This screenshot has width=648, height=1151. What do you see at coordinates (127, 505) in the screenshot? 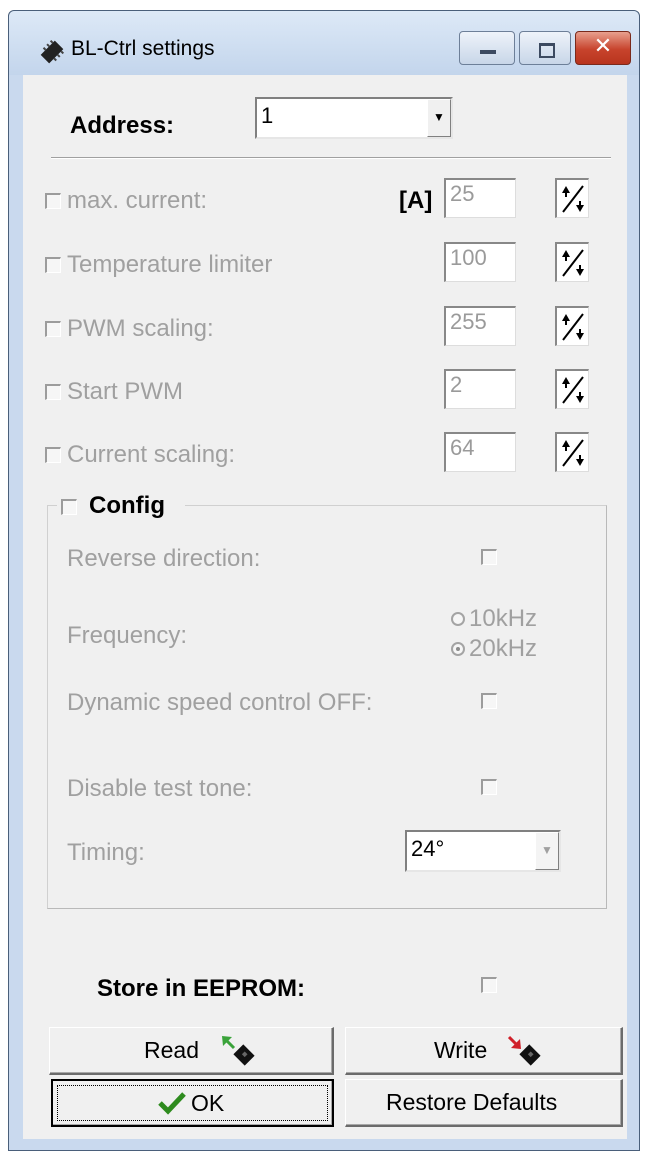
I see `config-label: Config` at bounding box center [127, 505].